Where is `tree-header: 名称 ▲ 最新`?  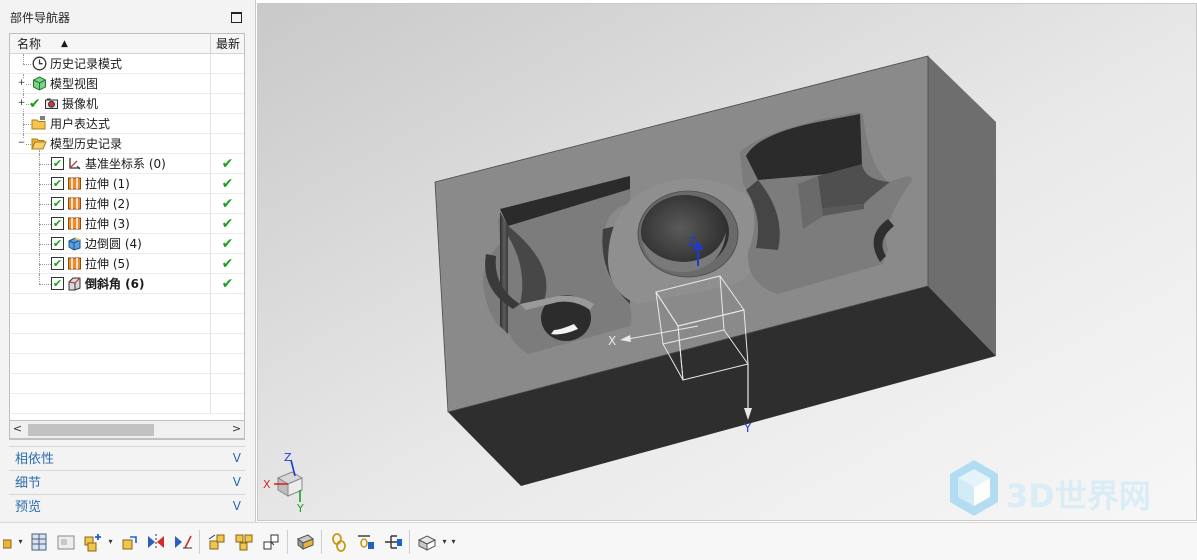
tree-header: 名称 ▲ 最新 is located at coordinates (127, 44).